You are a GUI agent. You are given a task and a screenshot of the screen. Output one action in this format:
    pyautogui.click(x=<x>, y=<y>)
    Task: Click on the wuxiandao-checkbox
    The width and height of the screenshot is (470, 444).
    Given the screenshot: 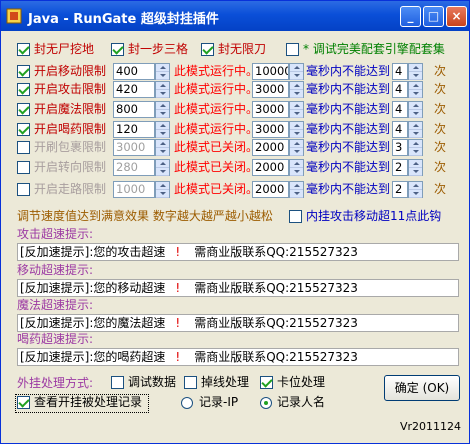 What is the action you would take?
    pyautogui.click(x=207, y=49)
    